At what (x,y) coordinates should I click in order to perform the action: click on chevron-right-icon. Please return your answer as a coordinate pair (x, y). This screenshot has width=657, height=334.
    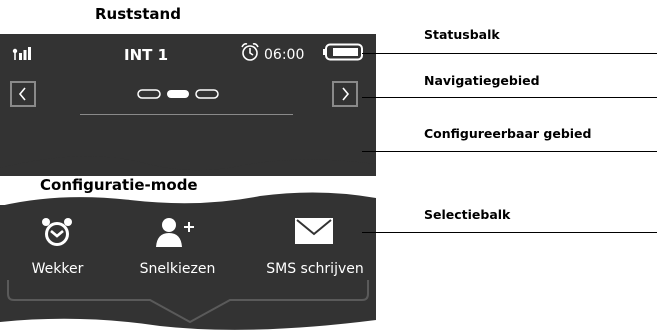
    Looking at the image, I should click on (346, 94).